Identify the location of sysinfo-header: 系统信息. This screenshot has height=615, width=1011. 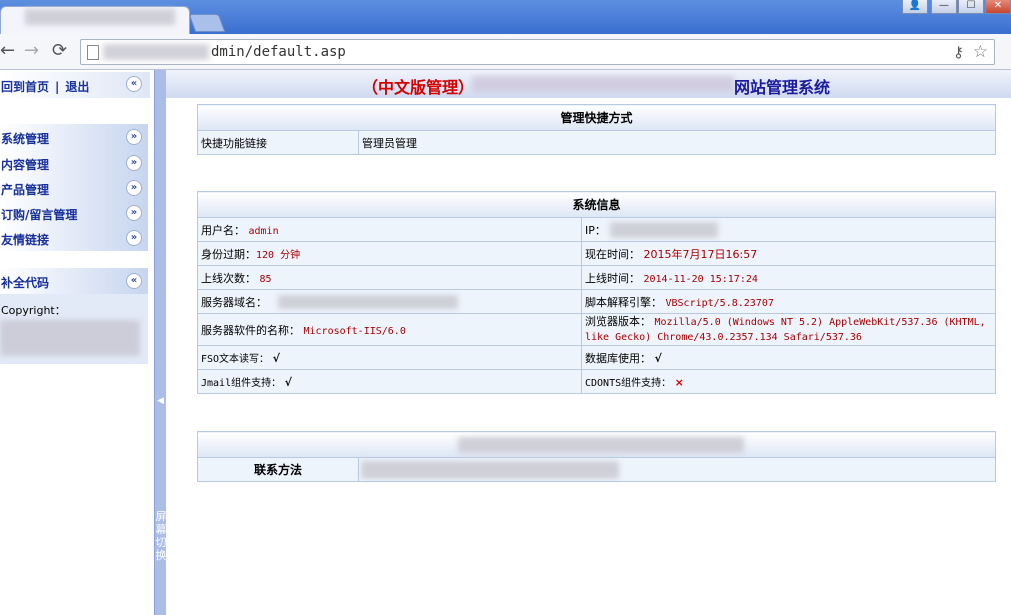
(596, 204).